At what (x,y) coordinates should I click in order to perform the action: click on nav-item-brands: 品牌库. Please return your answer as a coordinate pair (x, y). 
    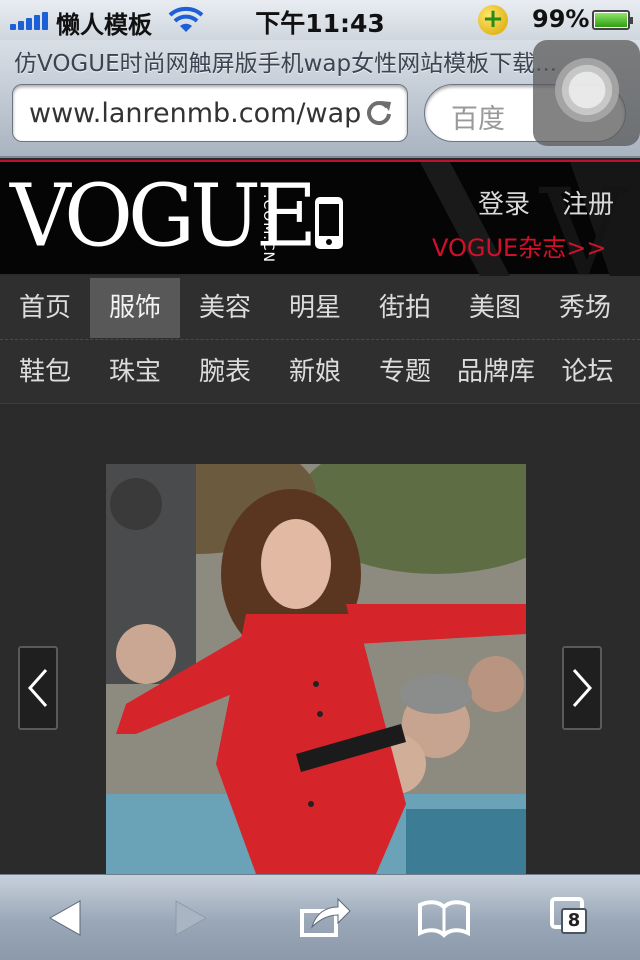
    Looking at the image, I should click on (496, 372).